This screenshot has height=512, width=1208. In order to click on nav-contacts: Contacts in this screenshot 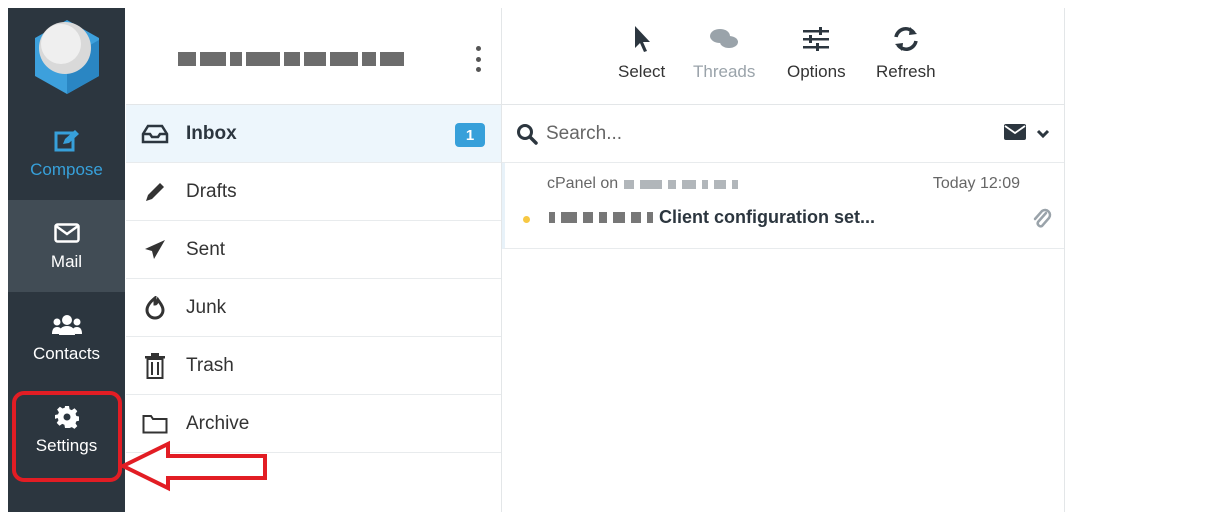, I will do `click(66, 338)`.